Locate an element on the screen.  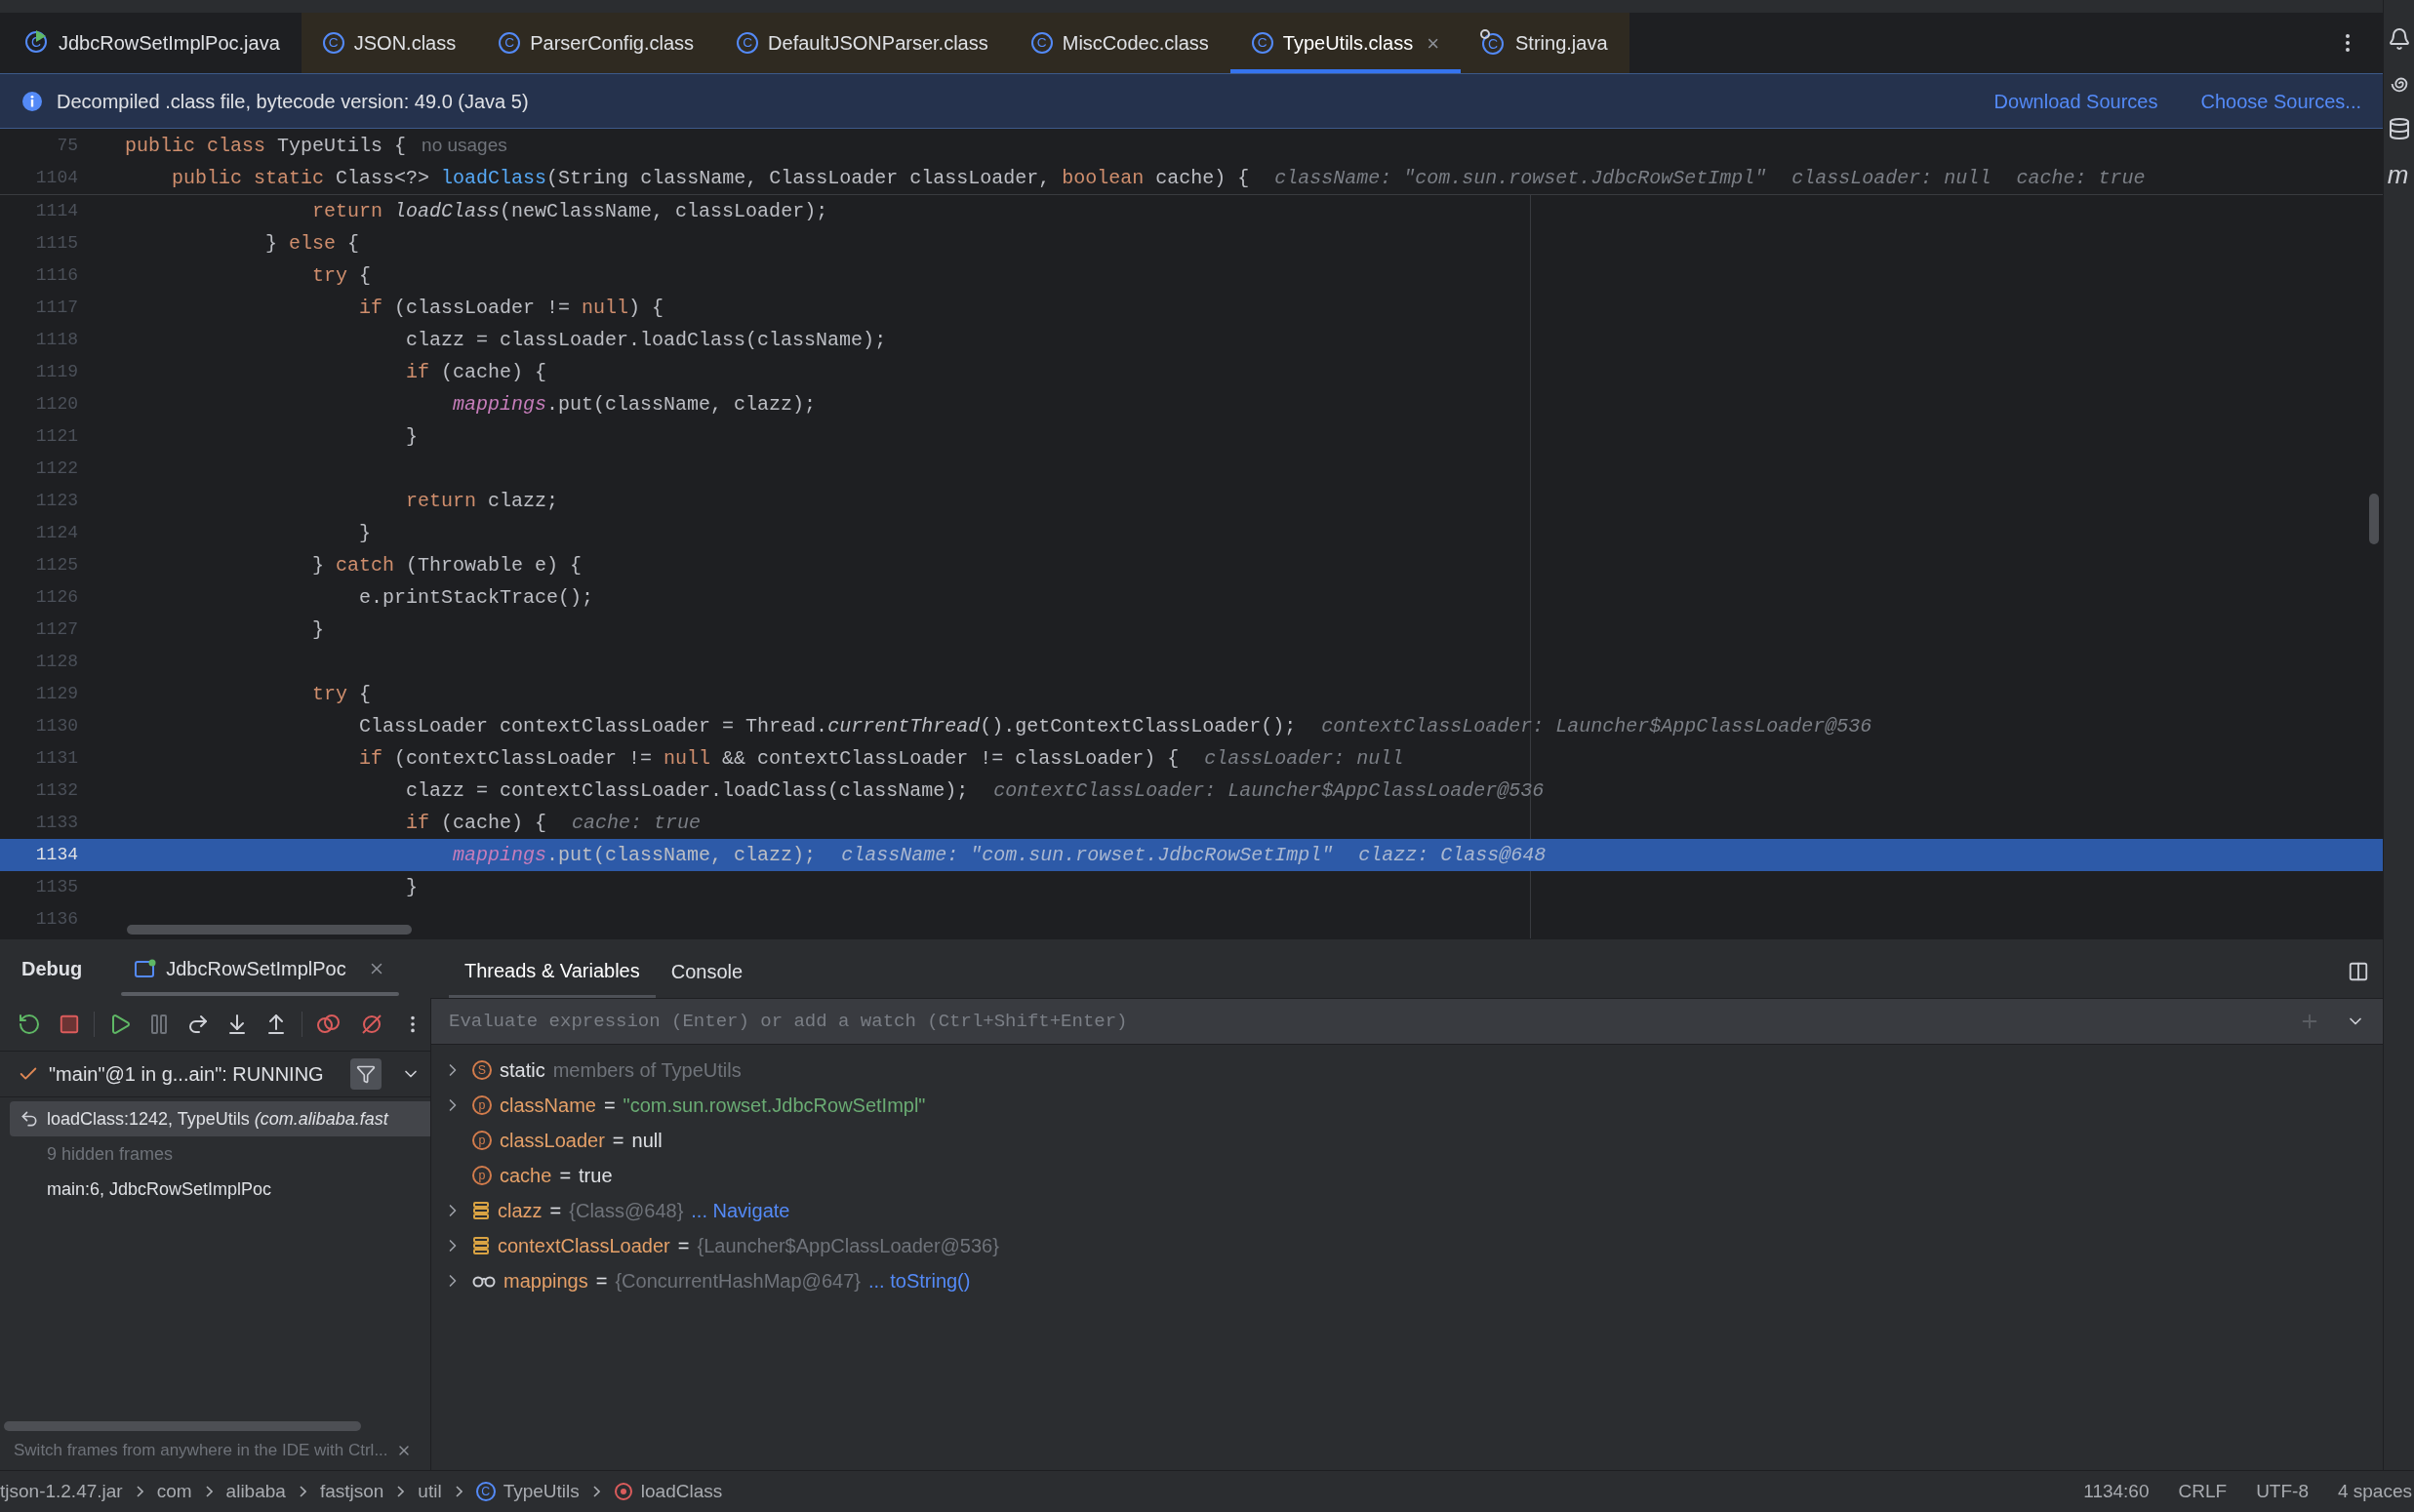
code-line: if (contextClassLoader != null && contextClassLoader != classLoader) { is located at coordinates (769, 758).